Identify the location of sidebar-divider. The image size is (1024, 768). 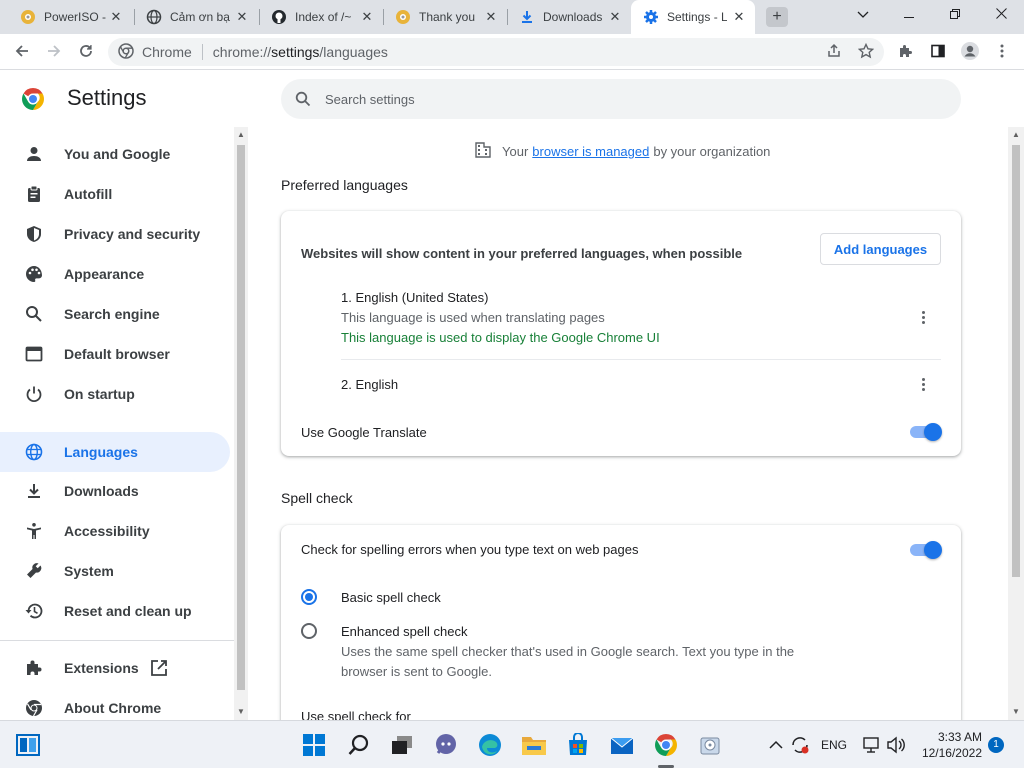
(117, 640).